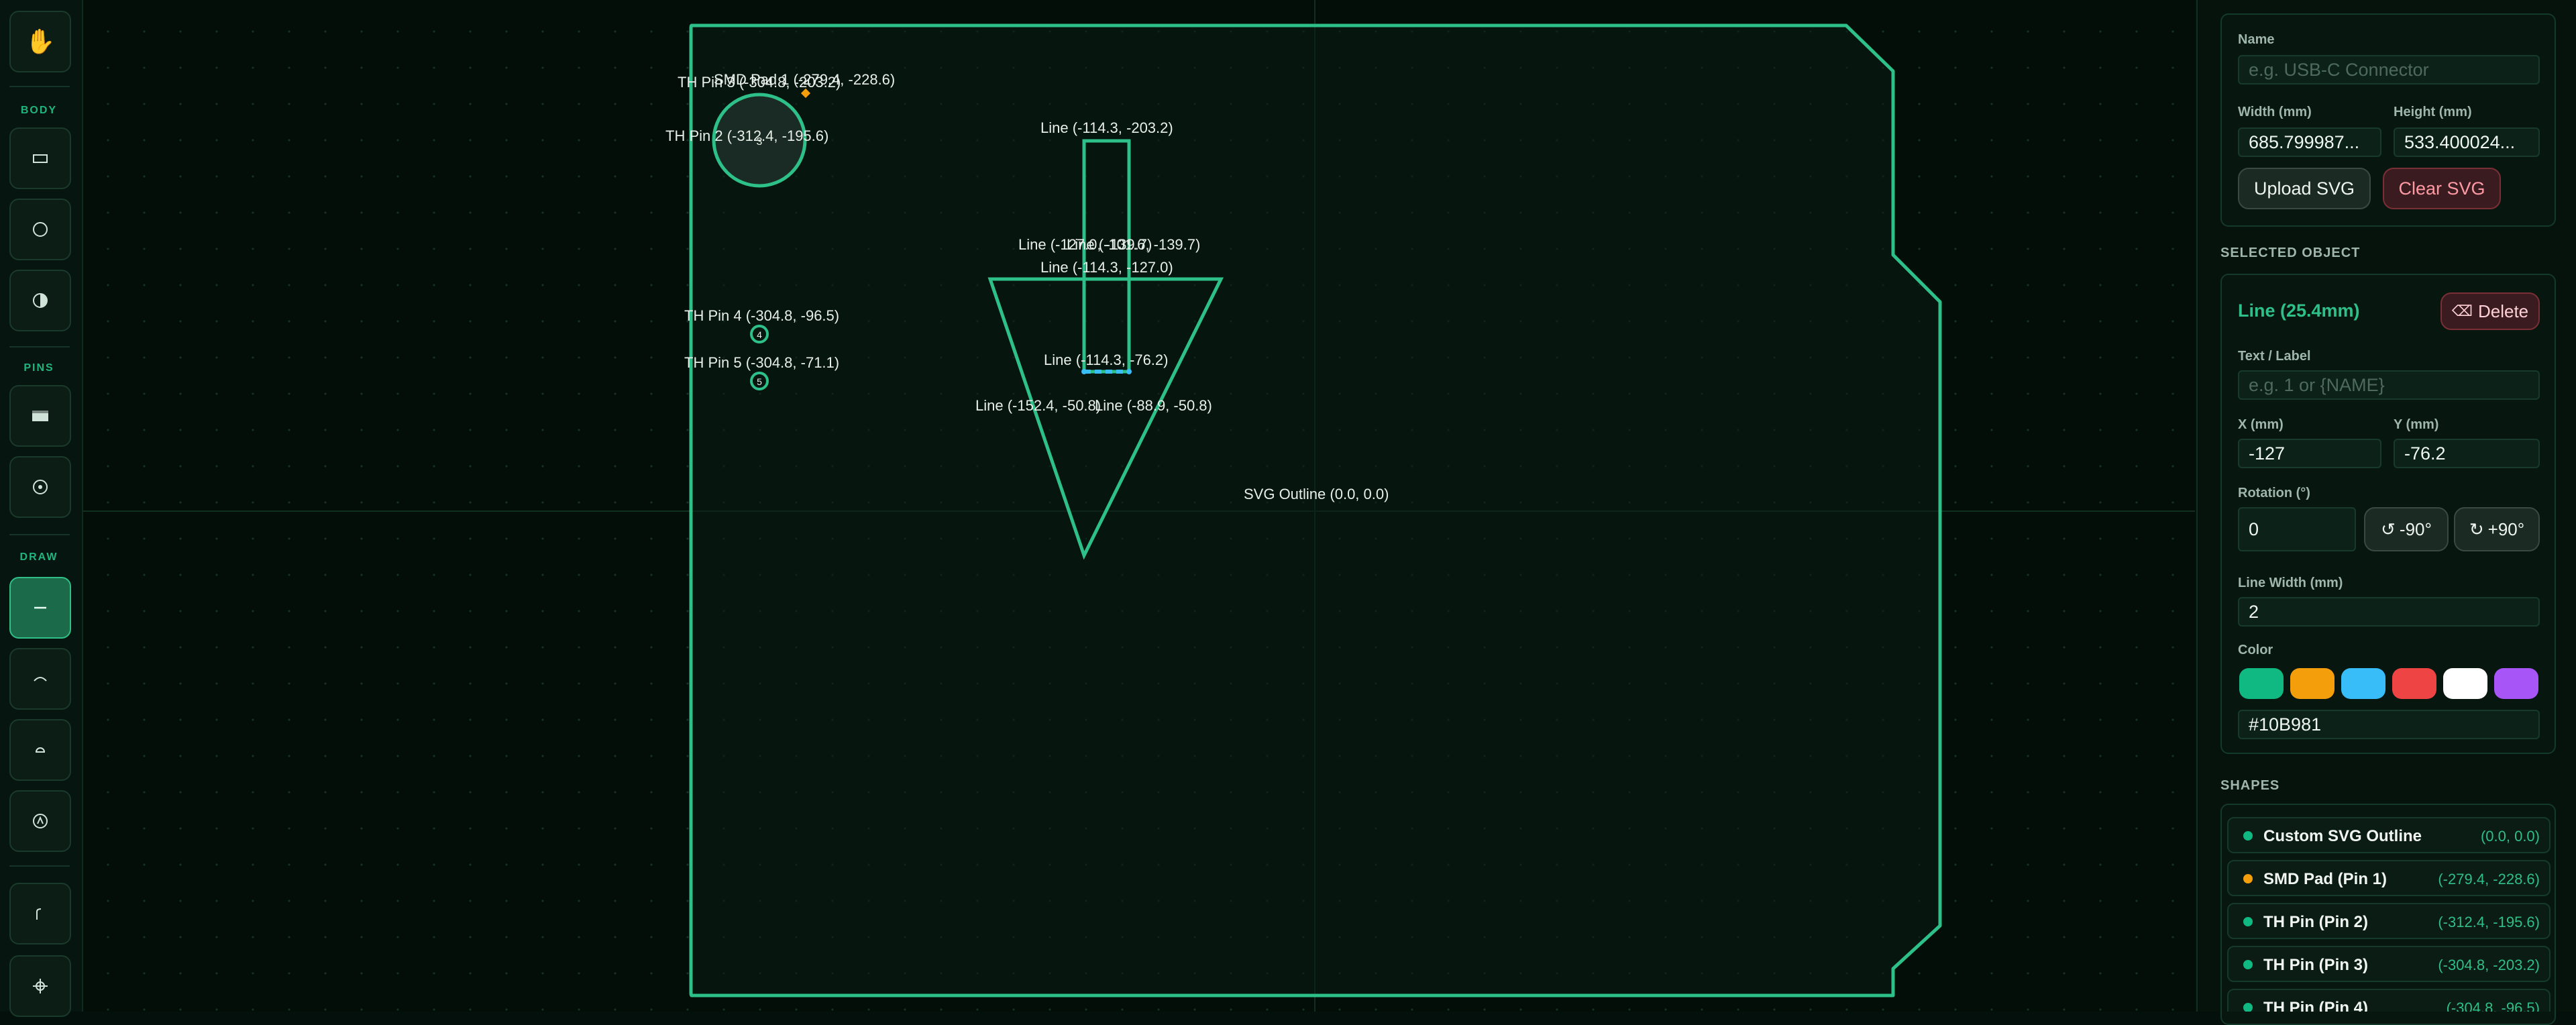 This screenshot has height=1025, width=2576. What do you see at coordinates (2389, 70) in the screenshot?
I see `name-input: e.g. USB-C Connector` at bounding box center [2389, 70].